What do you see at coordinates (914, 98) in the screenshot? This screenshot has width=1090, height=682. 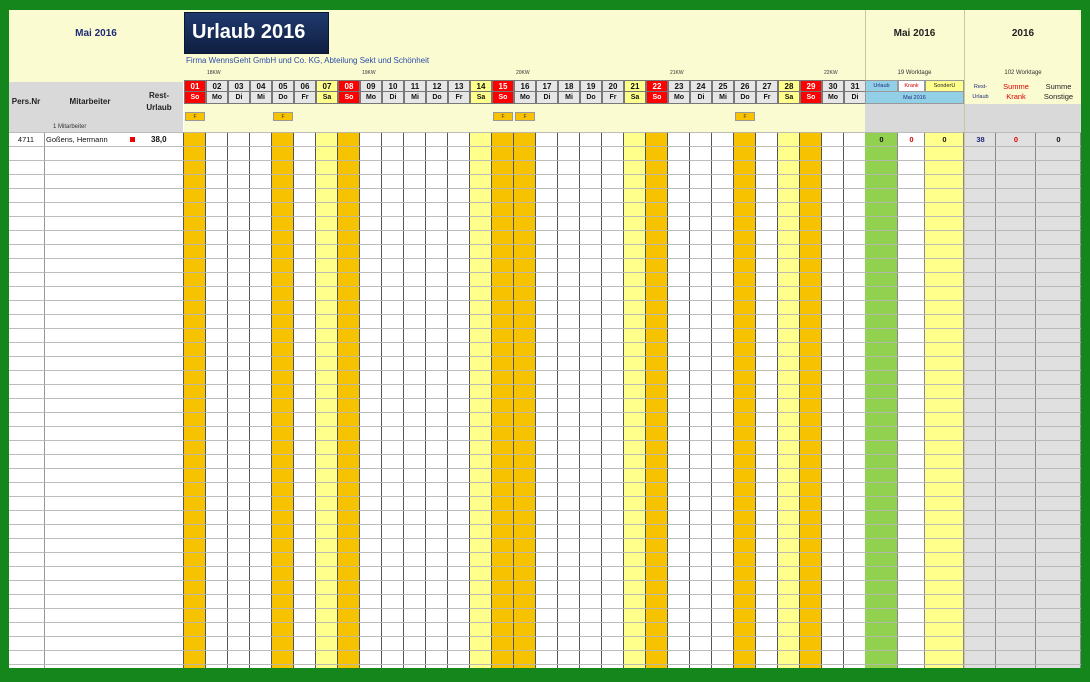 I see `summary-month-sublabel: Mai 2016` at bounding box center [914, 98].